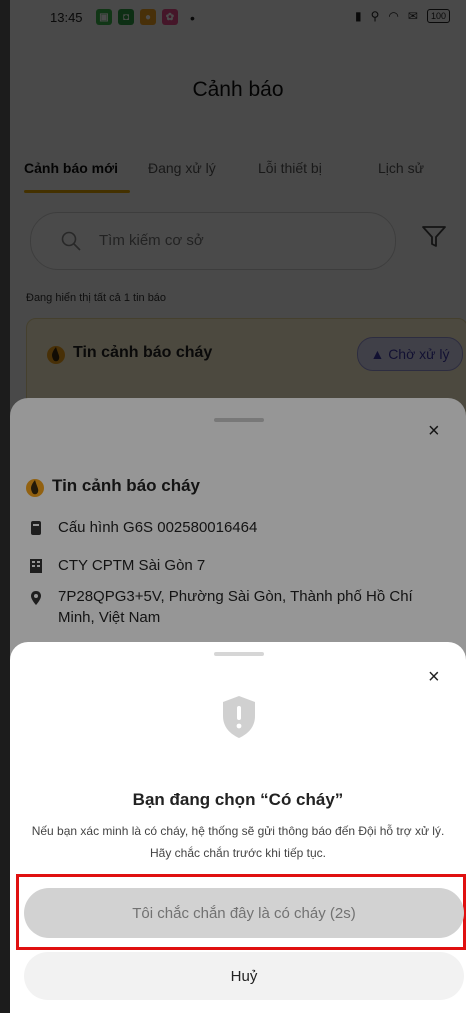 Image resolution: width=466 pixels, height=1013 pixels. What do you see at coordinates (5, 506) in the screenshot?
I see `device-frame-edge` at bounding box center [5, 506].